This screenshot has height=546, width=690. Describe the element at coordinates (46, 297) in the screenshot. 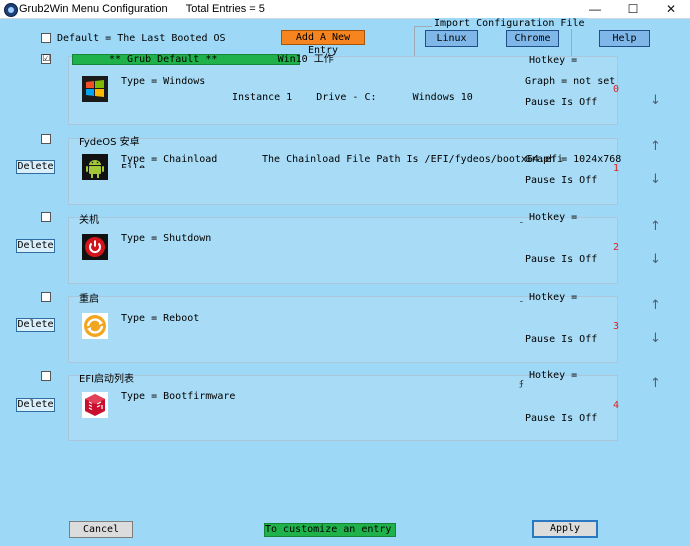

I see `entry-3-checkbox` at that location.